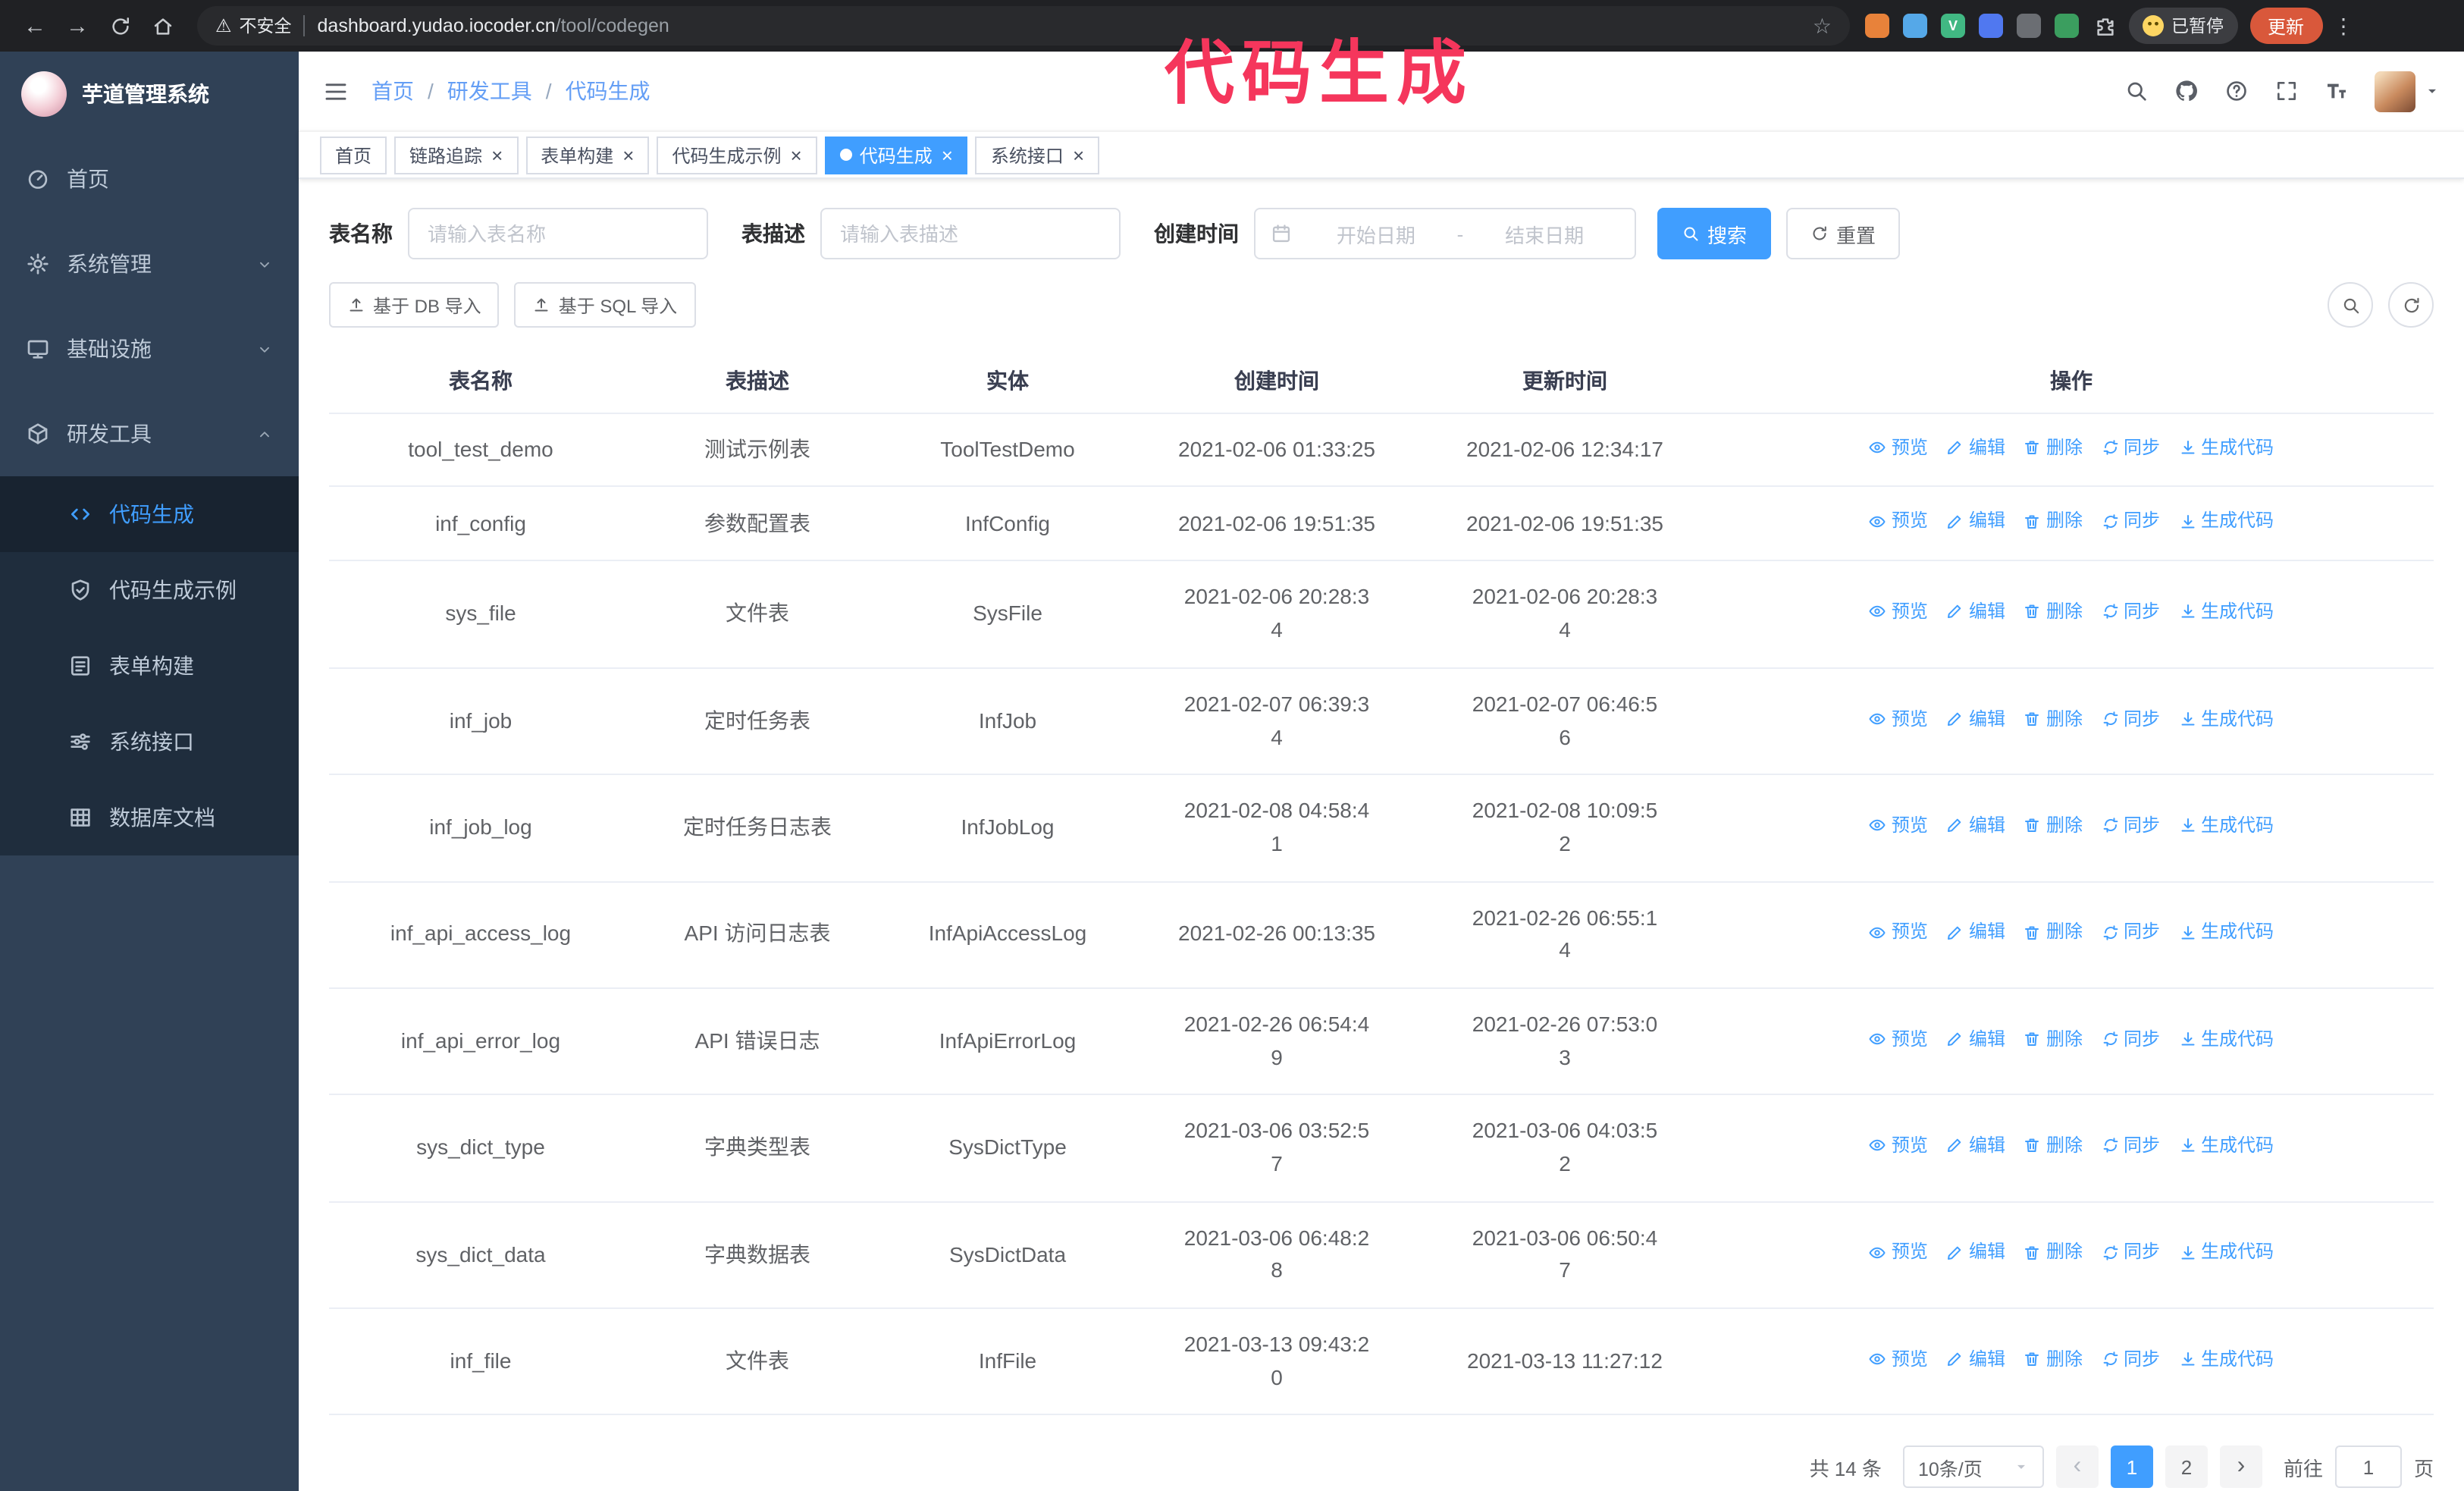  What do you see at coordinates (353, 155) in the screenshot?
I see `tab-home: 首页` at bounding box center [353, 155].